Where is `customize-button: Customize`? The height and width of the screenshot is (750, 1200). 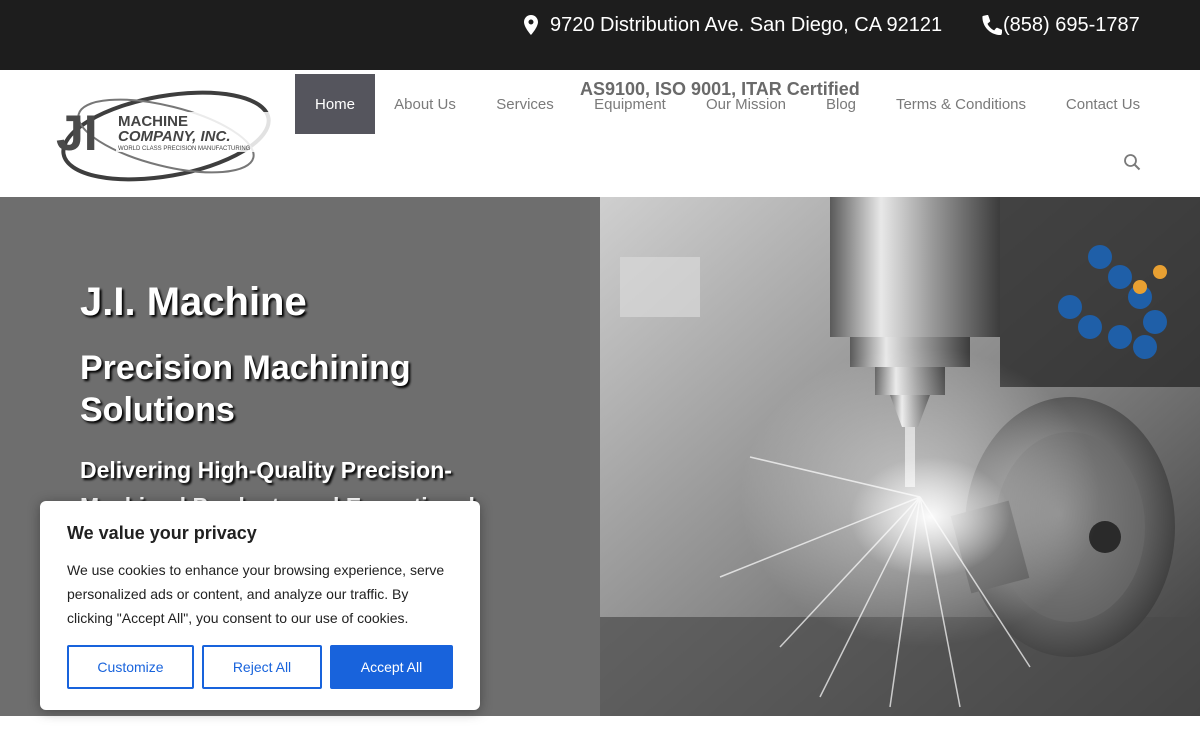 customize-button: Customize is located at coordinates (130, 667).